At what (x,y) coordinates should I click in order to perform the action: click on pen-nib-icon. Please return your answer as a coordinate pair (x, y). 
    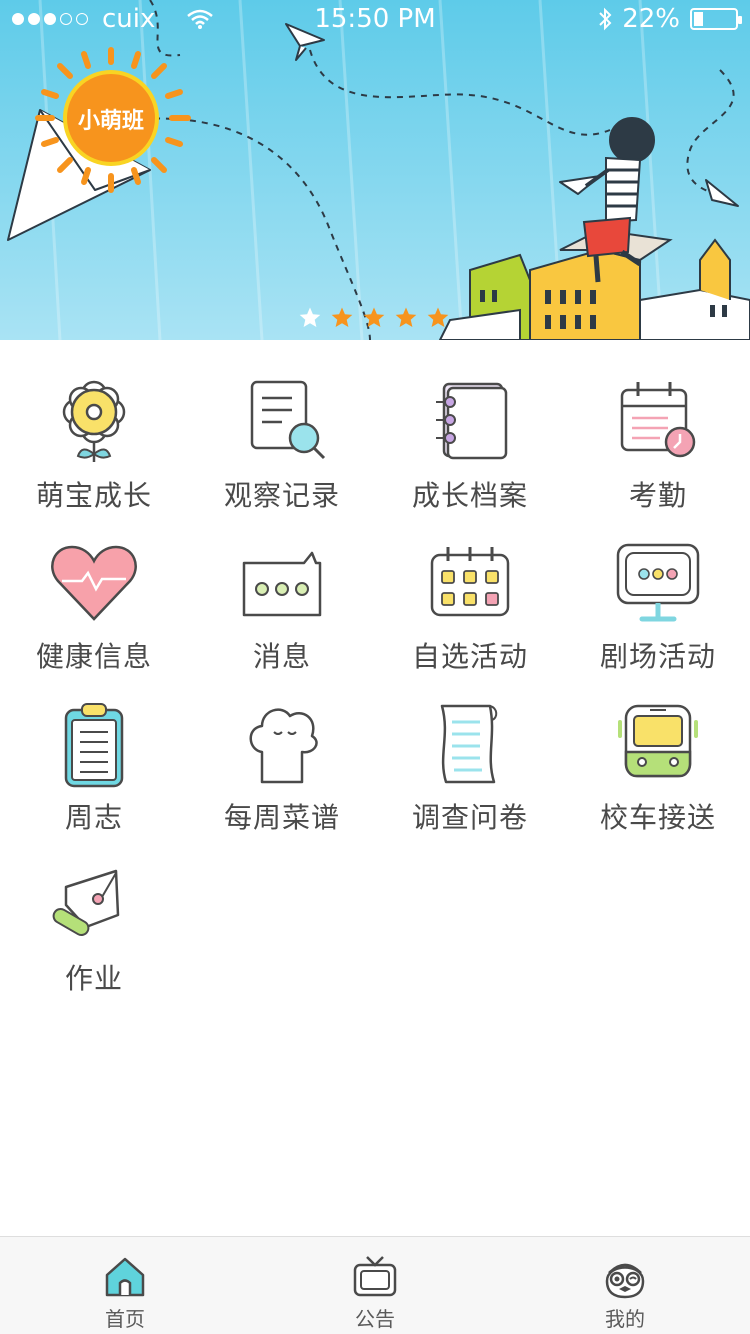
    Looking at the image, I should click on (94, 905).